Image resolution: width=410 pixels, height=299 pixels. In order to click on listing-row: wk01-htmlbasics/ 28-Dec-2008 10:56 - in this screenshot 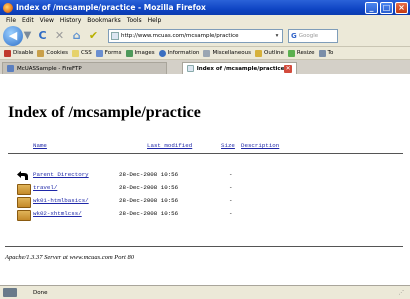, I will do `click(205, 203)`.